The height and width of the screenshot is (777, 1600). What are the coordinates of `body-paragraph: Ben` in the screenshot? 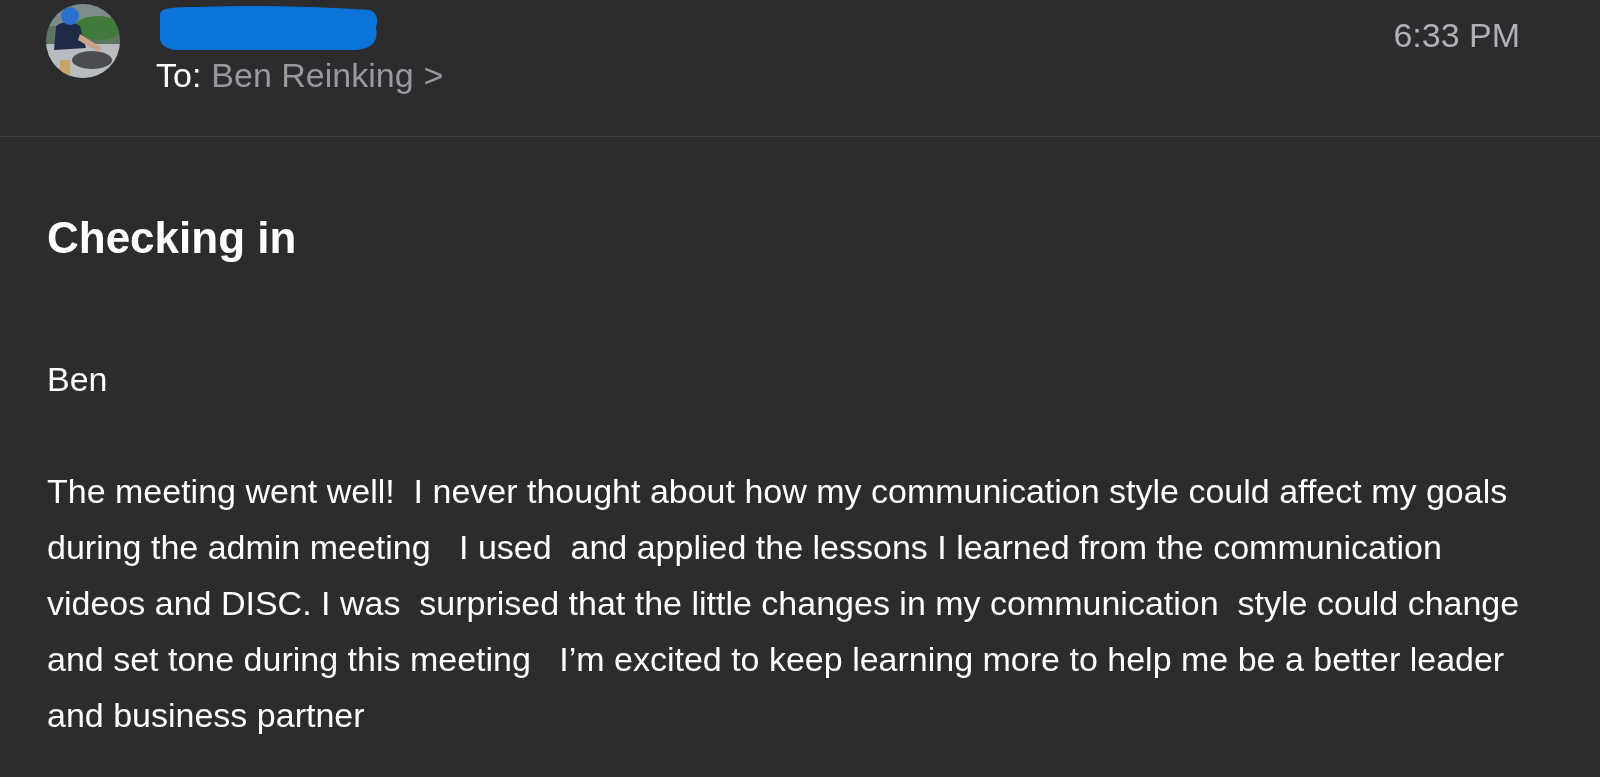 It's located at (78, 379).